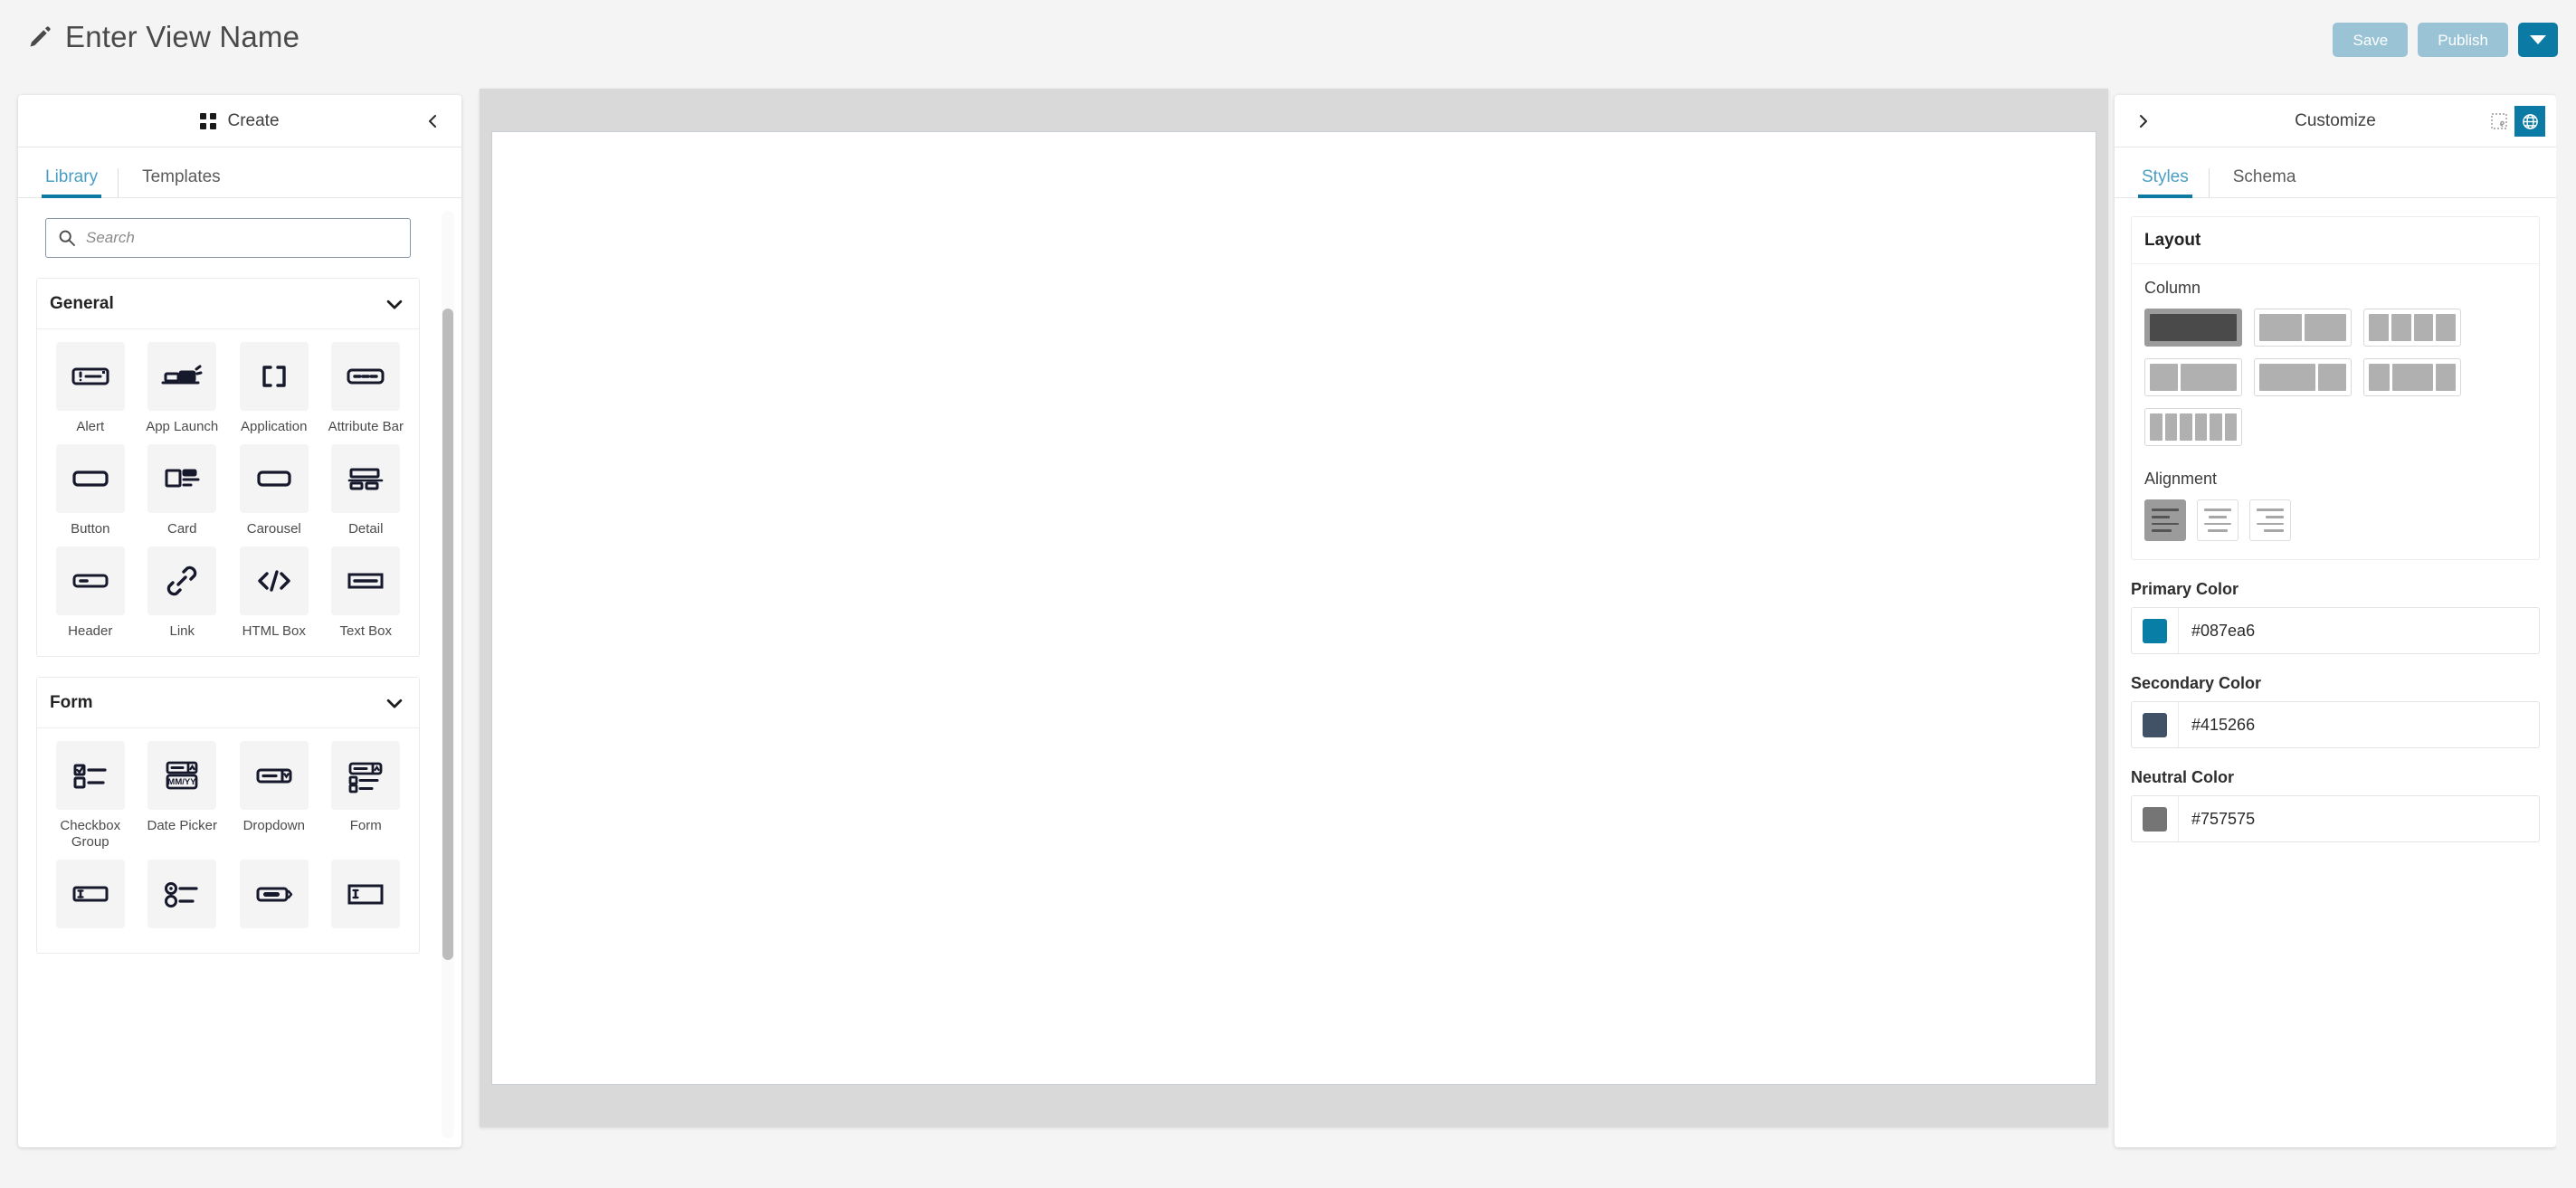 This screenshot has width=2576, height=1188. I want to click on secondary-color-input, so click(2359, 725).